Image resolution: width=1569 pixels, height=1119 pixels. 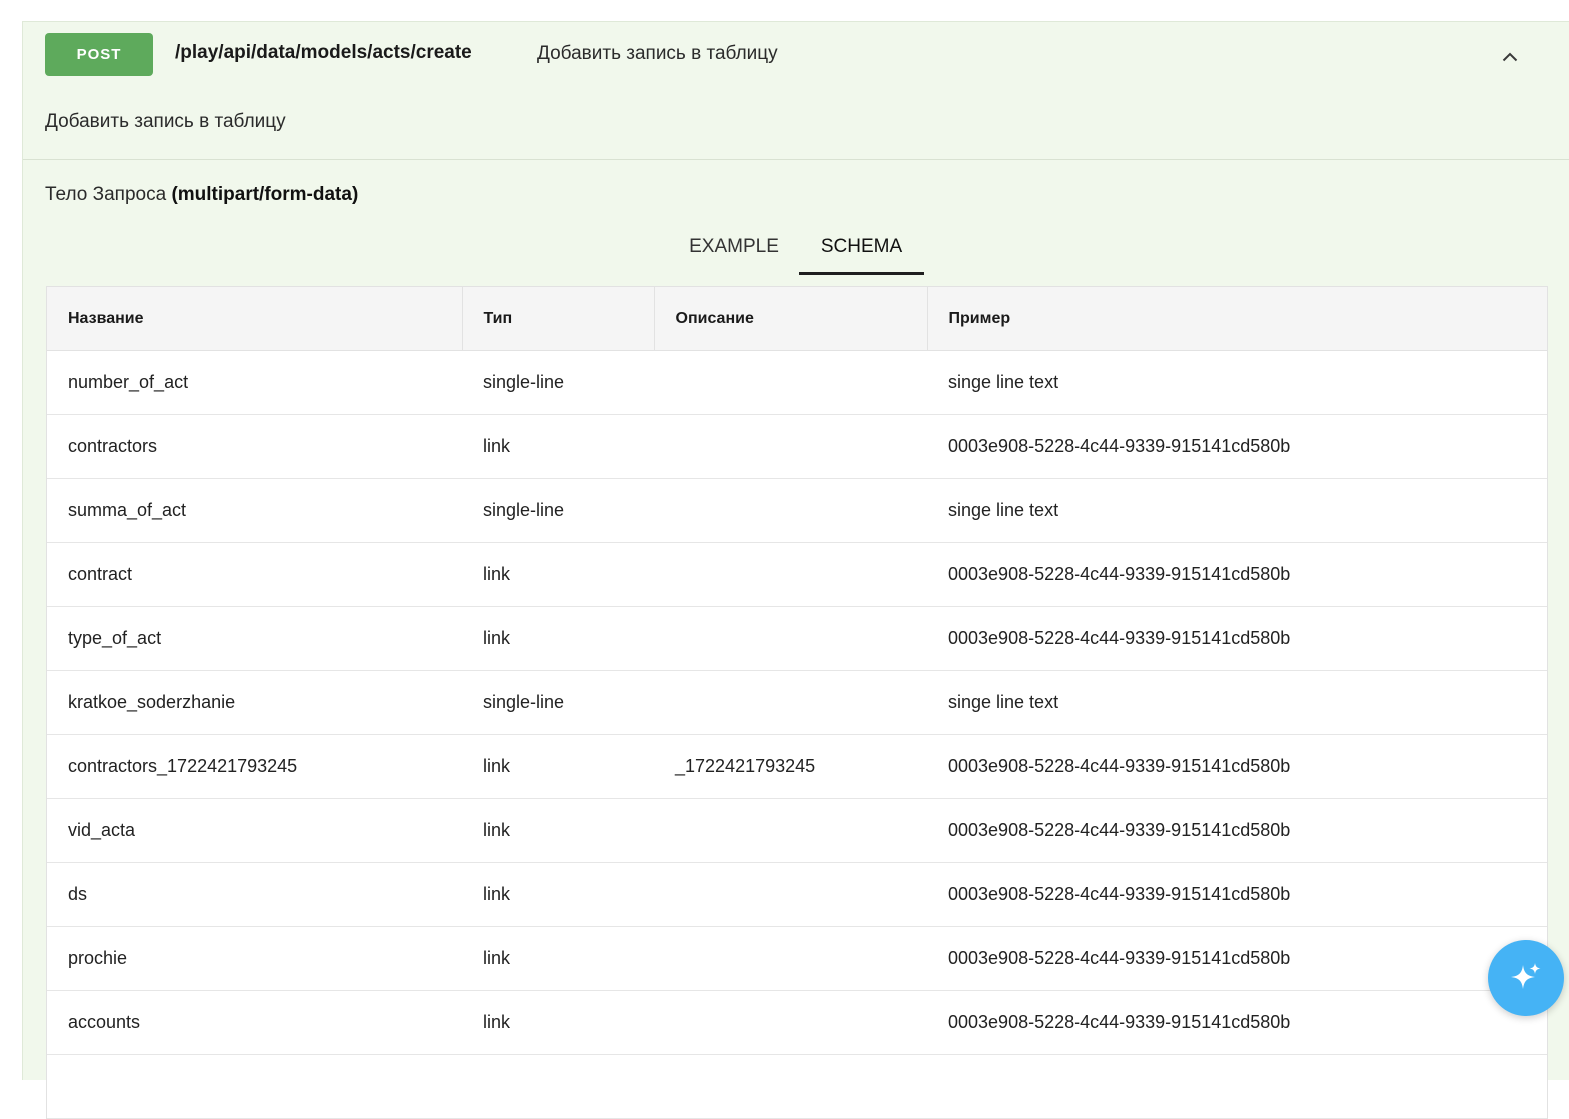 What do you see at coordinates (254, 1086) in the screenshot?
I see `cell-name` at bounding box center [254, 1086].